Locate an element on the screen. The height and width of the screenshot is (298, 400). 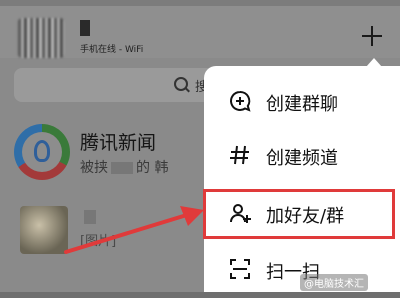
annotation-arrow is located at coordinates (134, 230).